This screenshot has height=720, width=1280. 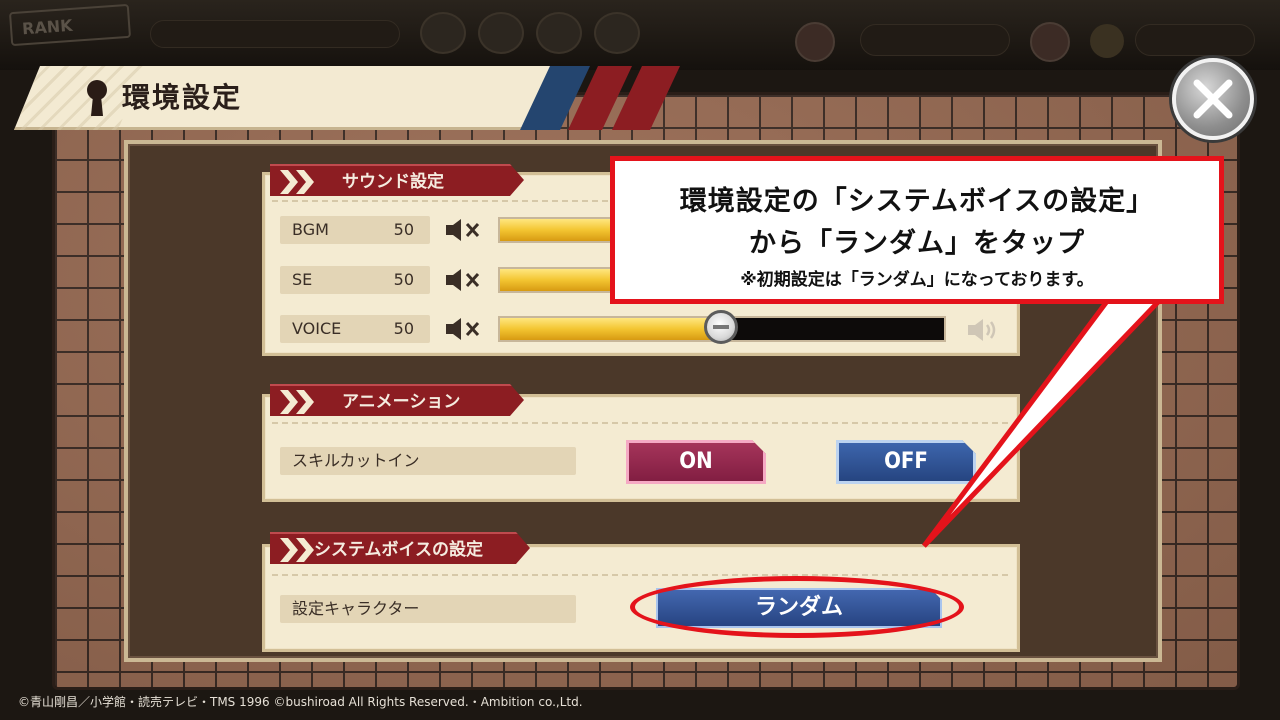 What do you see at coordinates (403, 229) in the screenshot?
I see `bgm-value: 50` at bounding box center [403, 229].